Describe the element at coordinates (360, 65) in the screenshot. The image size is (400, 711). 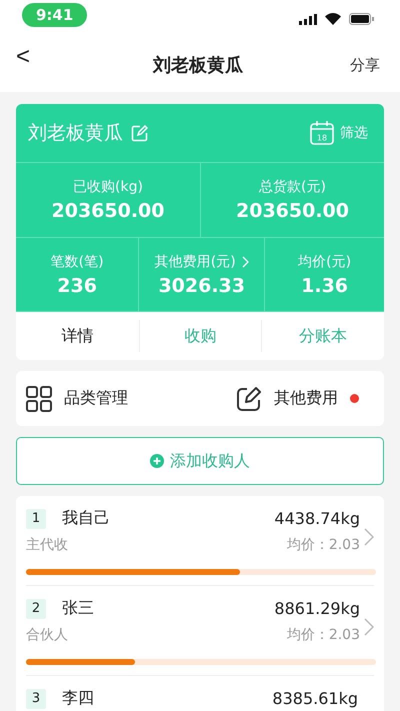
I see `share-button: 分享` at that location.